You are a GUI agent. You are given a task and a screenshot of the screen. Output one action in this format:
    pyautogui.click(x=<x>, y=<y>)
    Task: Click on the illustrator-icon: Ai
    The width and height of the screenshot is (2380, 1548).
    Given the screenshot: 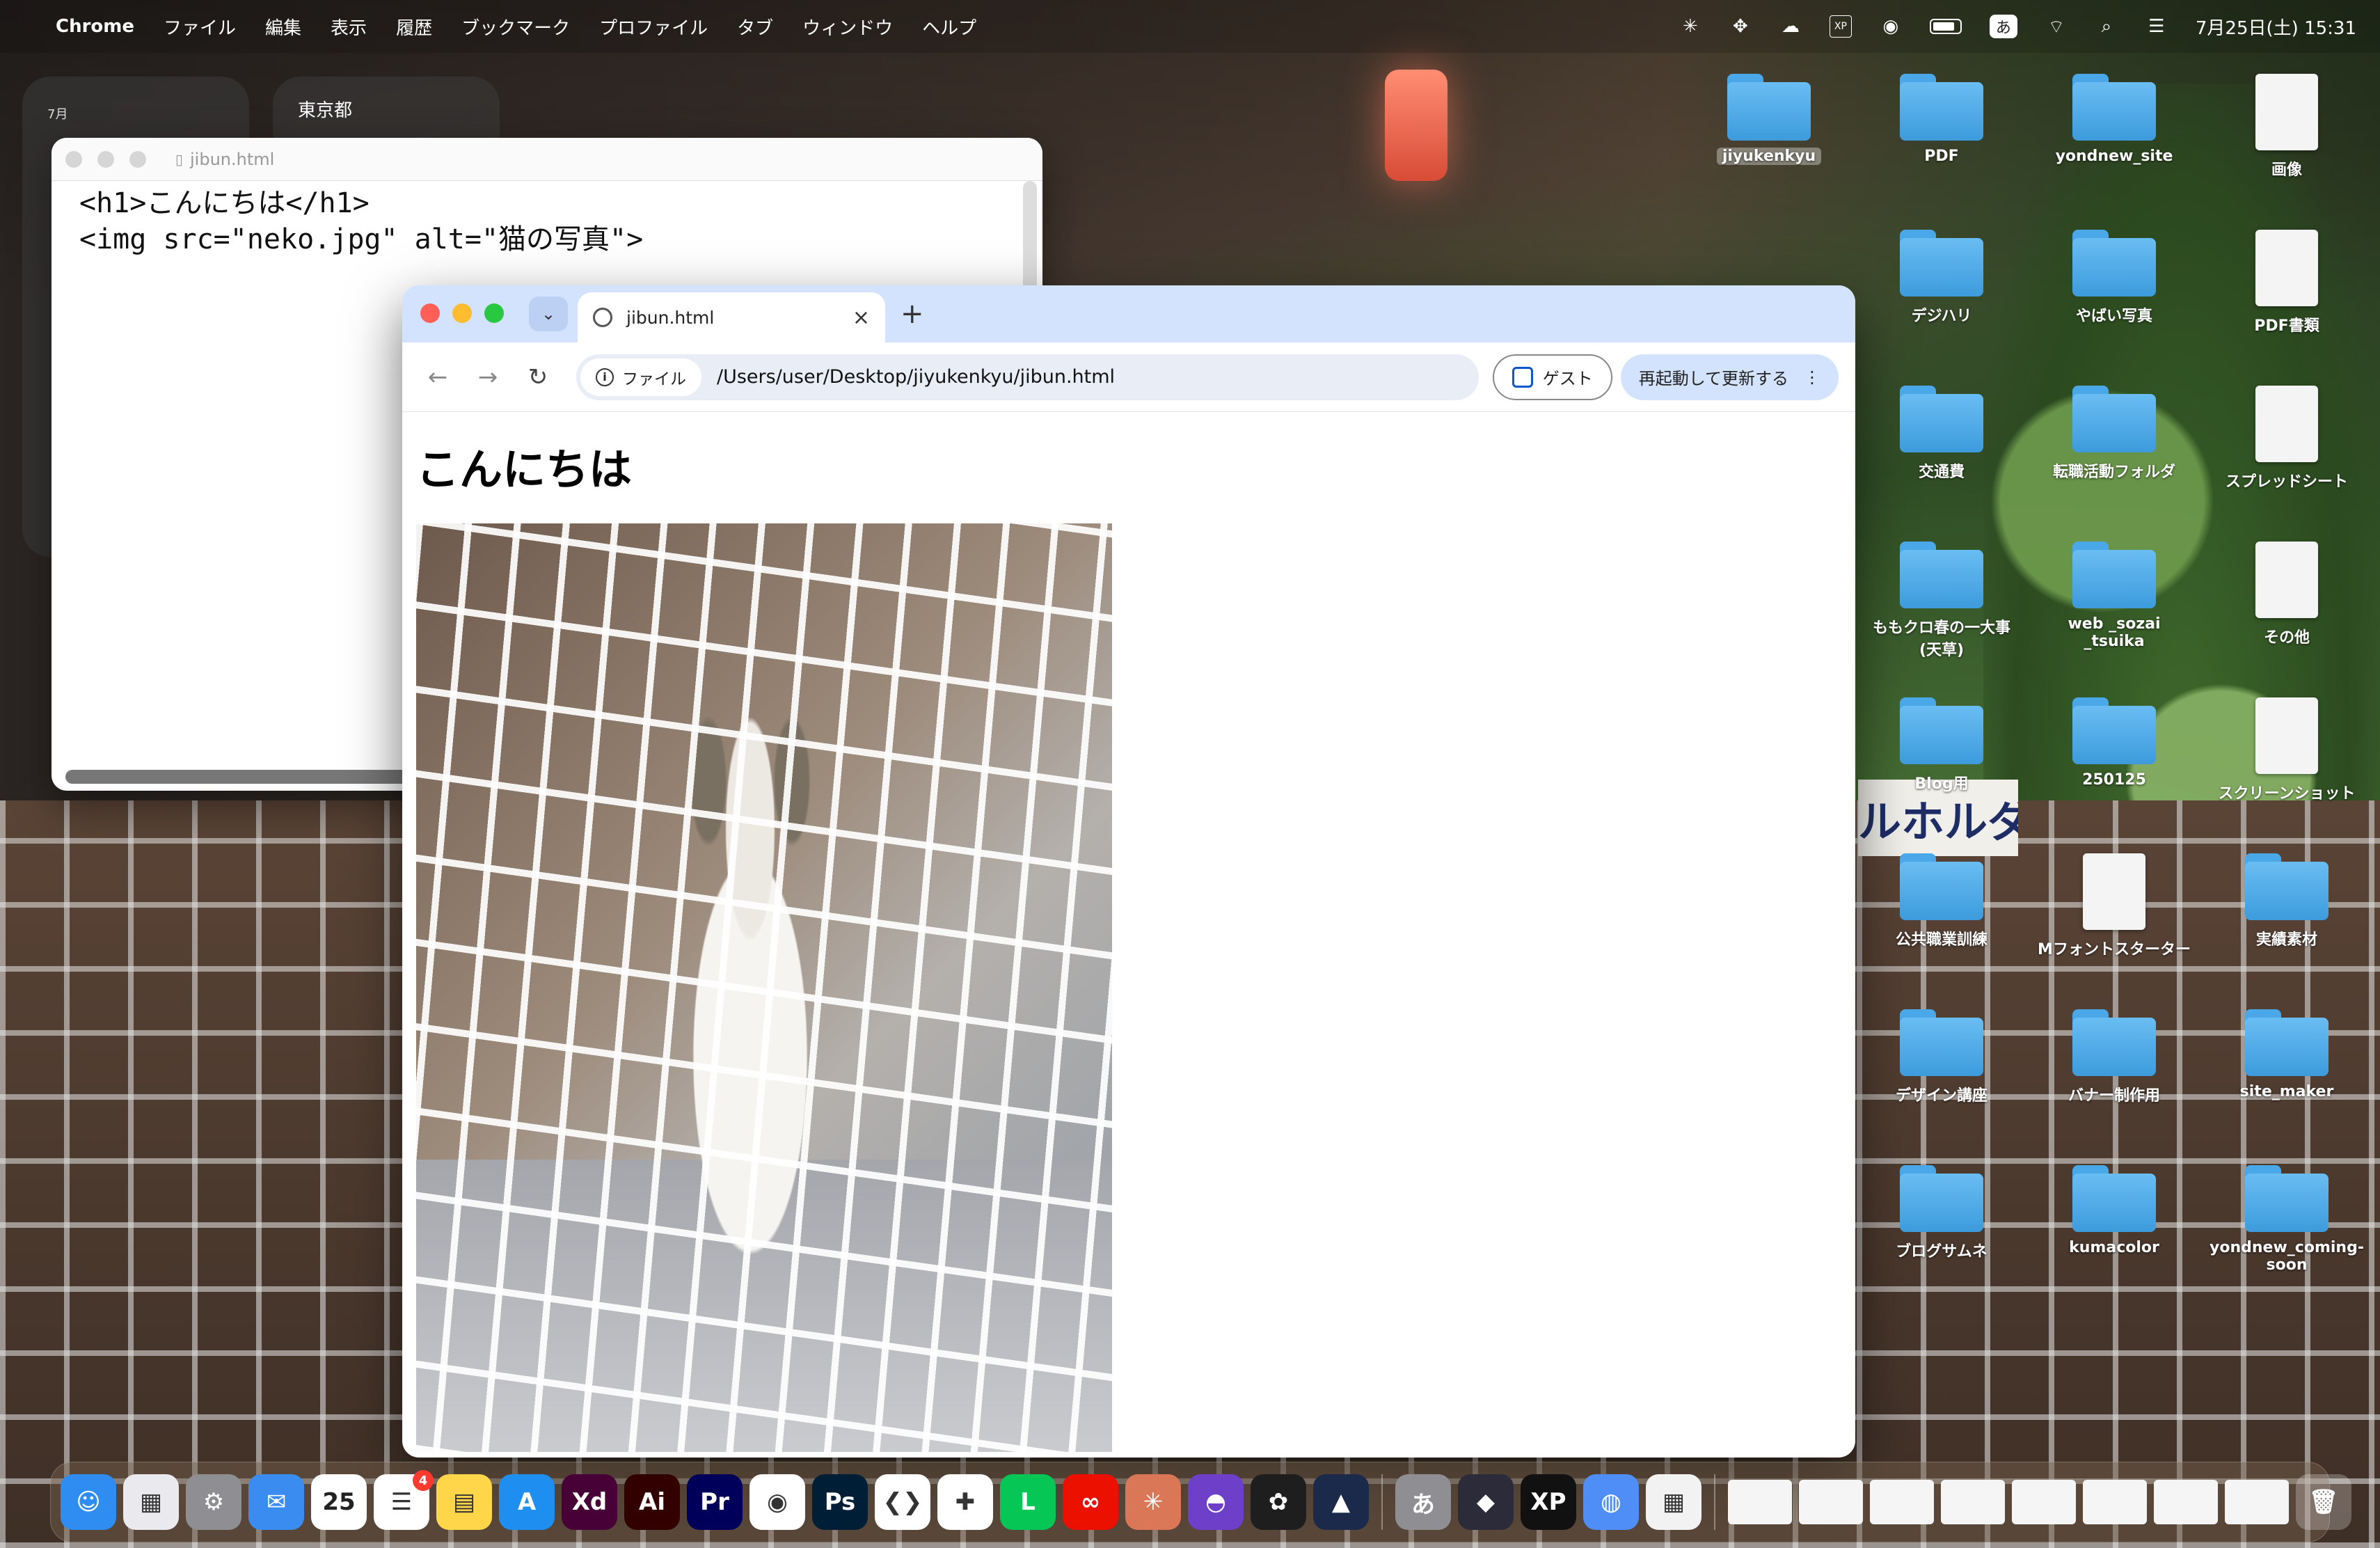 What is the action you would take?
    pyautogui.click(x=652, y=1502)
    